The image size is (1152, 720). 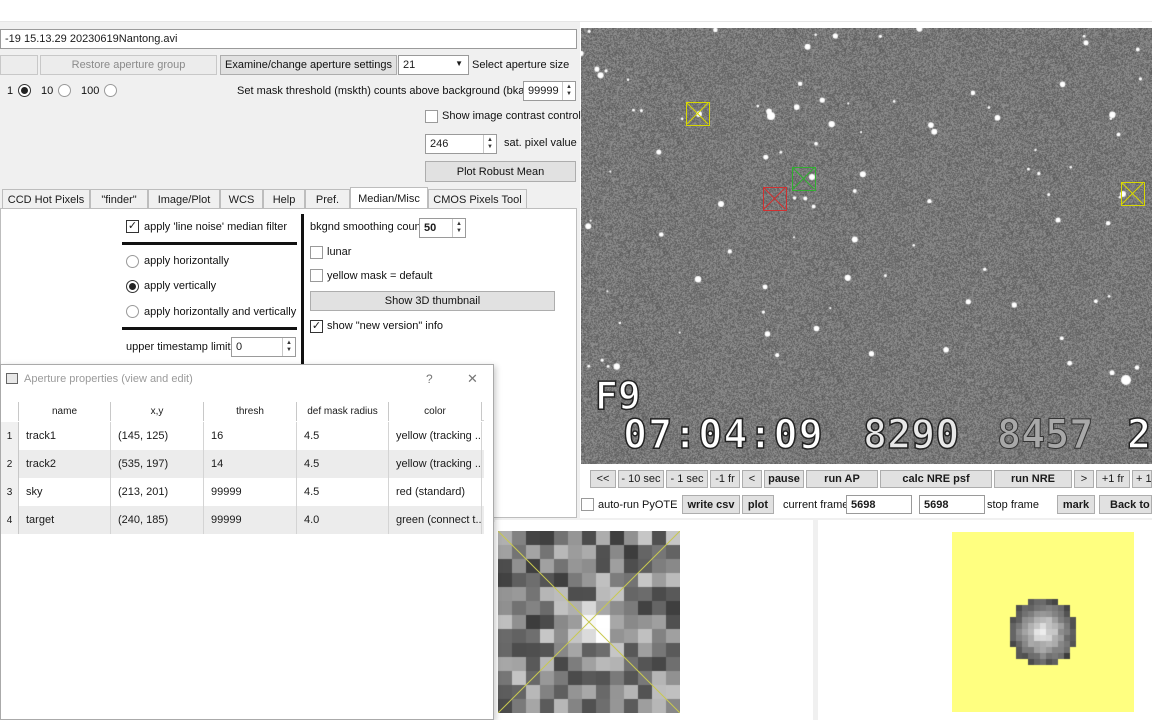 What do you see at coordinates (432, 301) in the screenshot?
I see `show-3d-thumbnail-button: Show 3D thumbnail` at bounding box center [432, 301].